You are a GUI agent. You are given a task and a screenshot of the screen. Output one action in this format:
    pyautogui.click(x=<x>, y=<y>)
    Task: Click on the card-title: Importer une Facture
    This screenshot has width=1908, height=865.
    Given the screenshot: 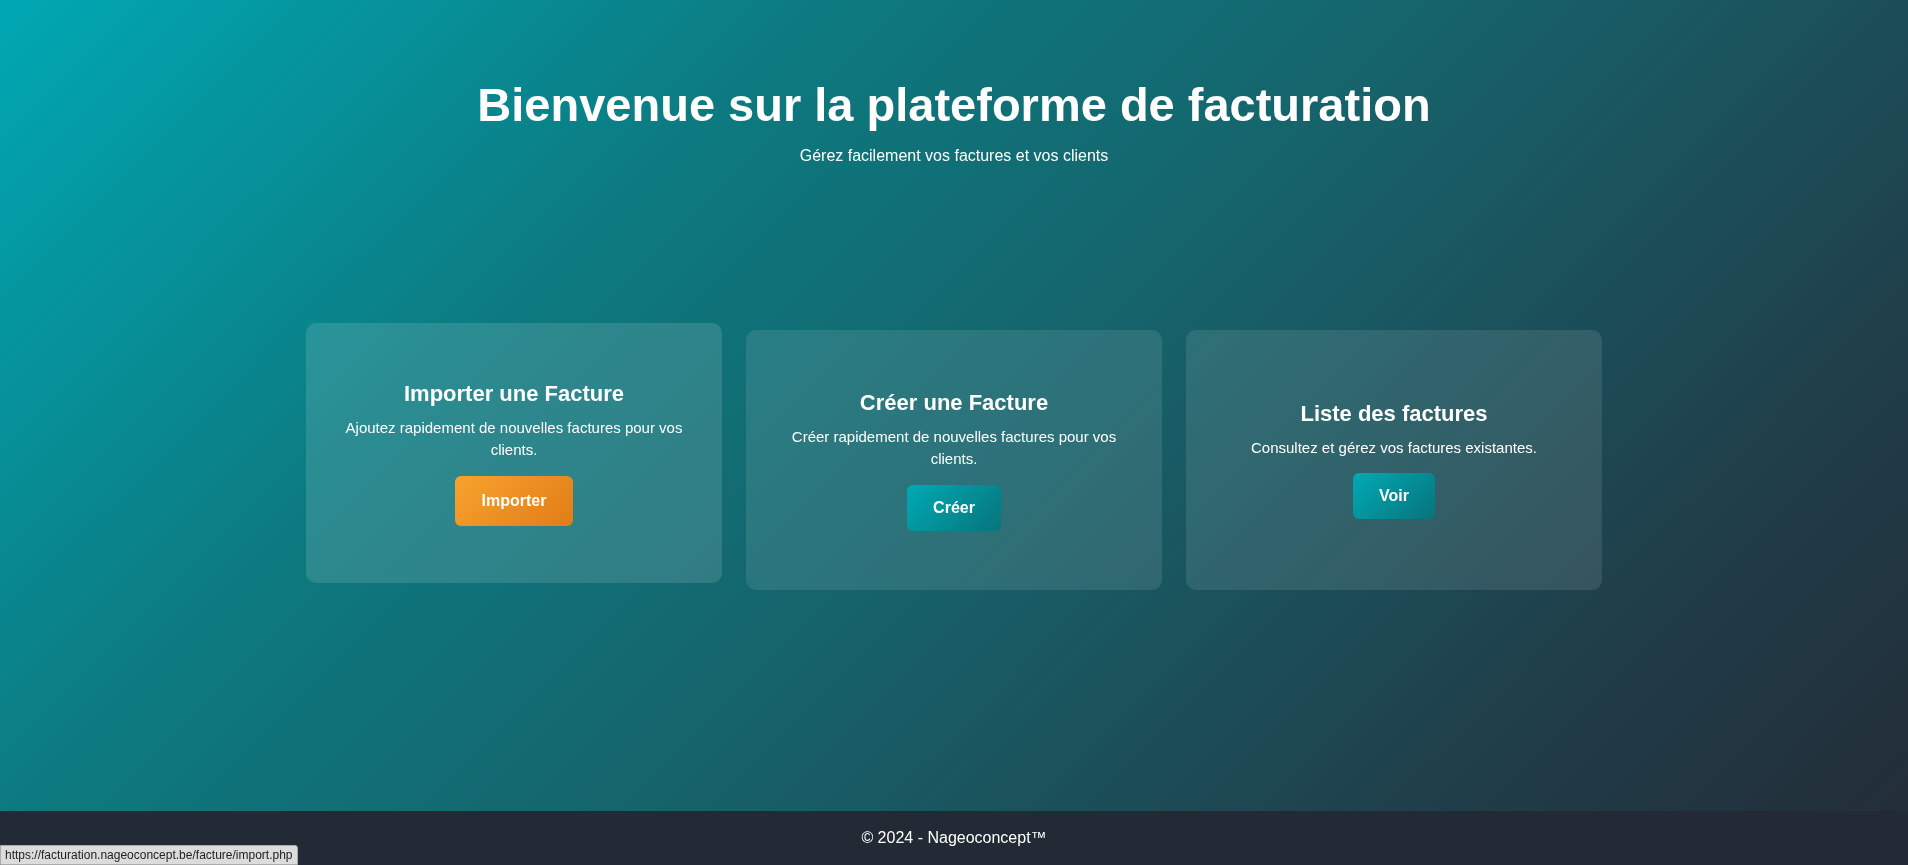 What is the action you would take?
    pyautogui.click(x=513, y=393)
    